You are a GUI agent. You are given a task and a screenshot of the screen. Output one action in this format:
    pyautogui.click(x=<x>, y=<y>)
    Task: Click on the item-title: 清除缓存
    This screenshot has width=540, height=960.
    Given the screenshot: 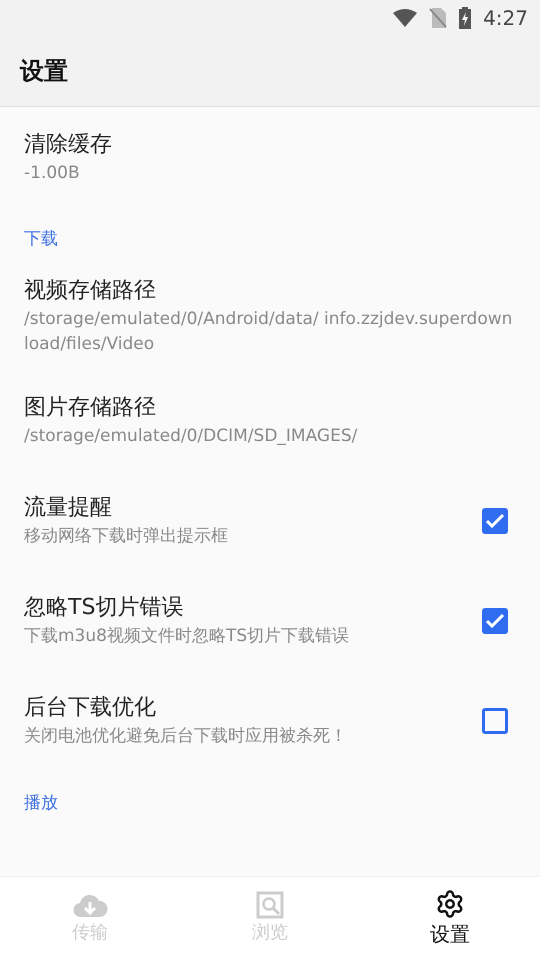 What is the action you would take?
    pyautogui.click(x=68, y=144)
    